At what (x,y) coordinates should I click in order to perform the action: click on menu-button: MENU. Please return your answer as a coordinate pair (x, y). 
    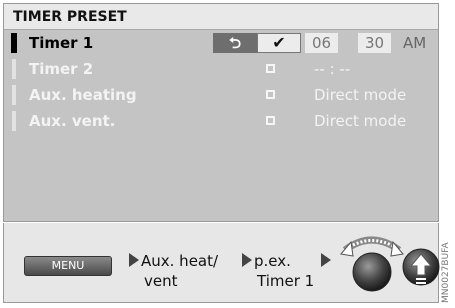
    Looking at the image, I should click on (68, 266).